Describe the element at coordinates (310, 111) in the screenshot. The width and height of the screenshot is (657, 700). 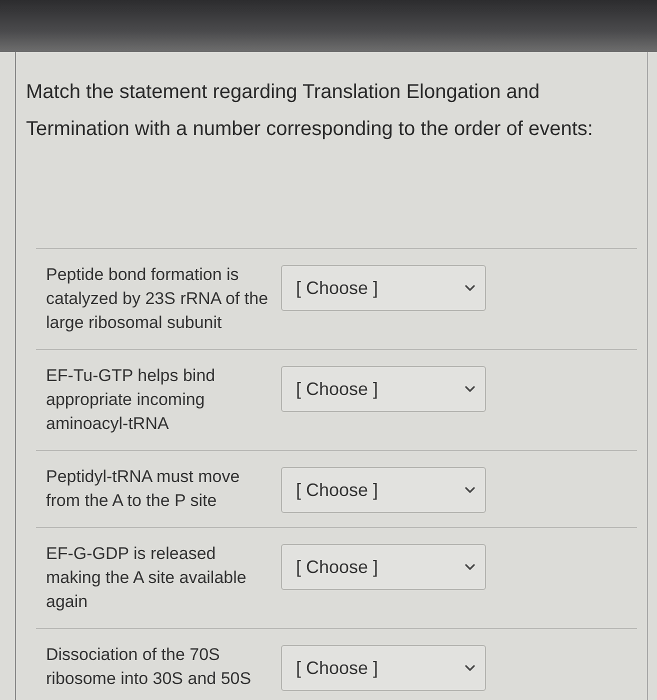
I see `question-prompt: Match the statement regarding Translation Elongation and Termination with a number corresponding to the order of events:` at that location.